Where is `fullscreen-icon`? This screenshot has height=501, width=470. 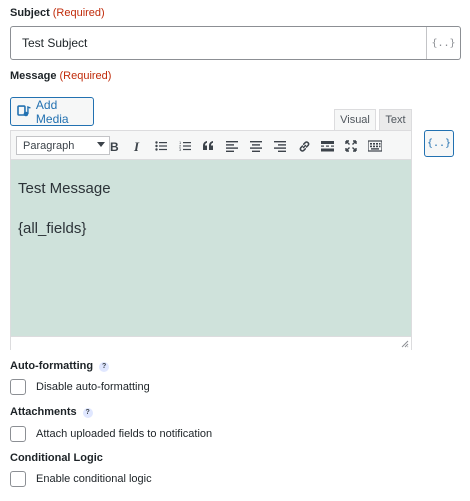
fullscreen-icon is located at coordinates (351, 146).